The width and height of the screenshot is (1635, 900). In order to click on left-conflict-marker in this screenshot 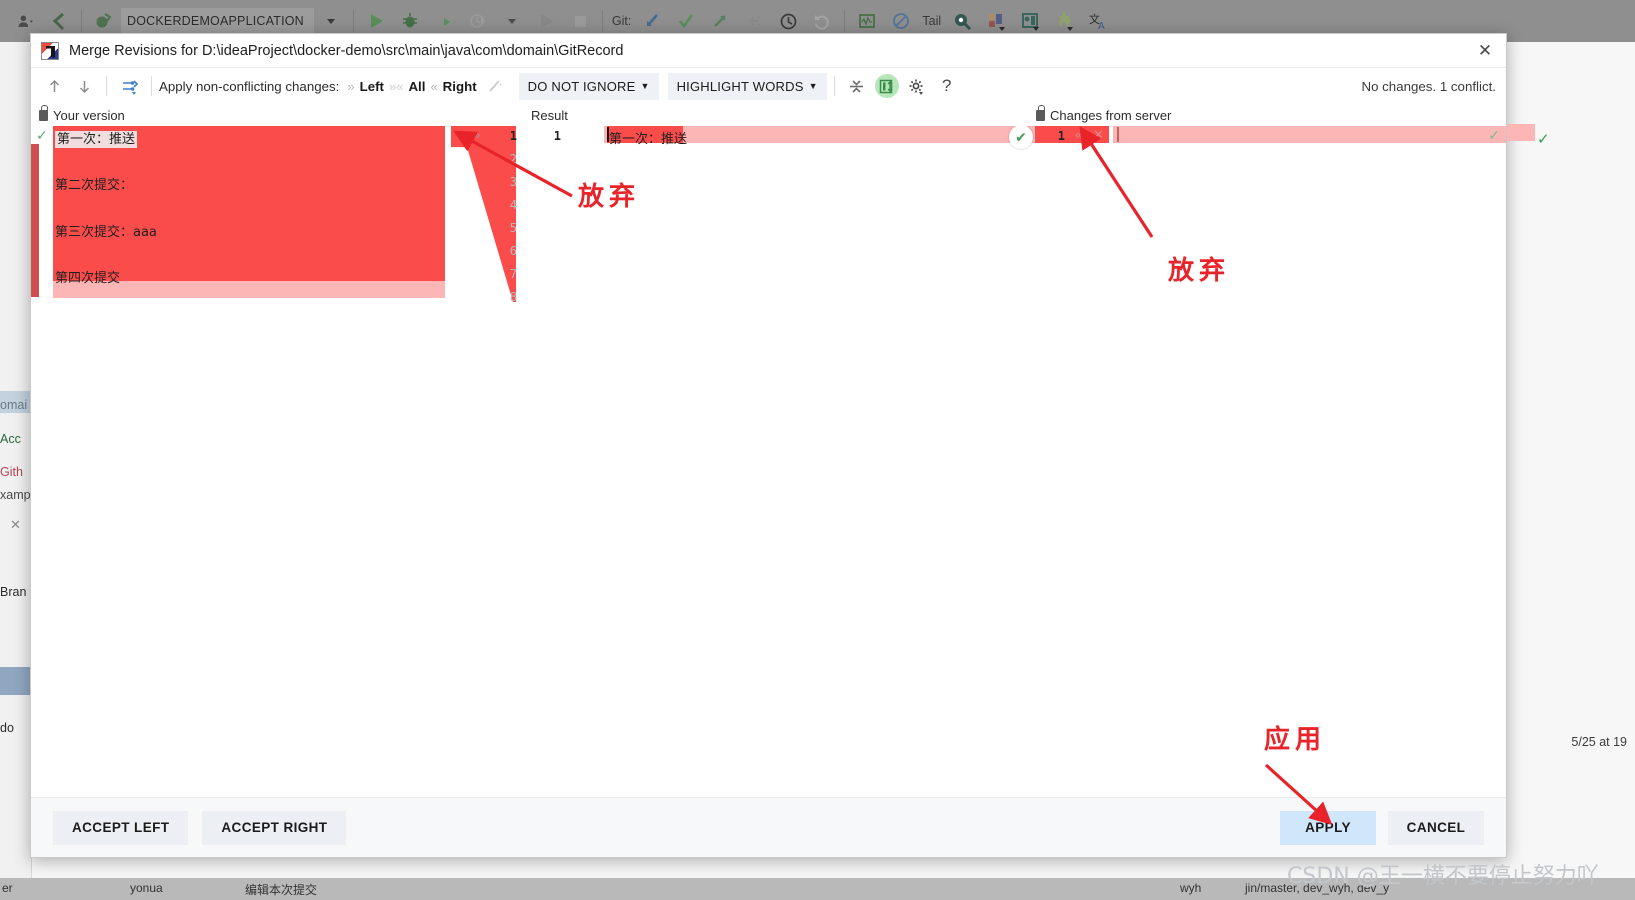, I will do `click(35, 211)`.